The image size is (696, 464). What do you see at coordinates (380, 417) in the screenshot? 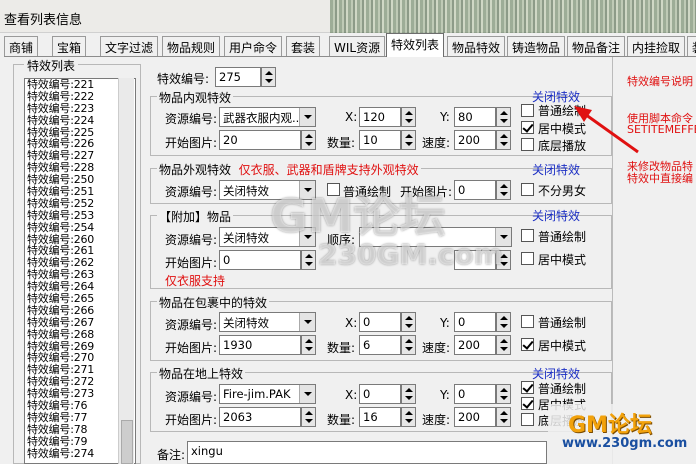
I see `ground-count-input: 16` at bounding box center [380, 417].